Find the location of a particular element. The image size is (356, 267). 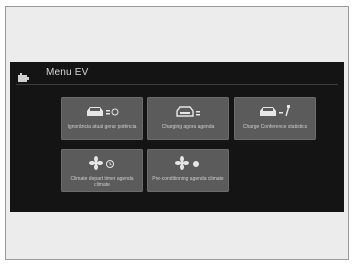

screen-header: Menu EV is located at coordinates (177, 73).